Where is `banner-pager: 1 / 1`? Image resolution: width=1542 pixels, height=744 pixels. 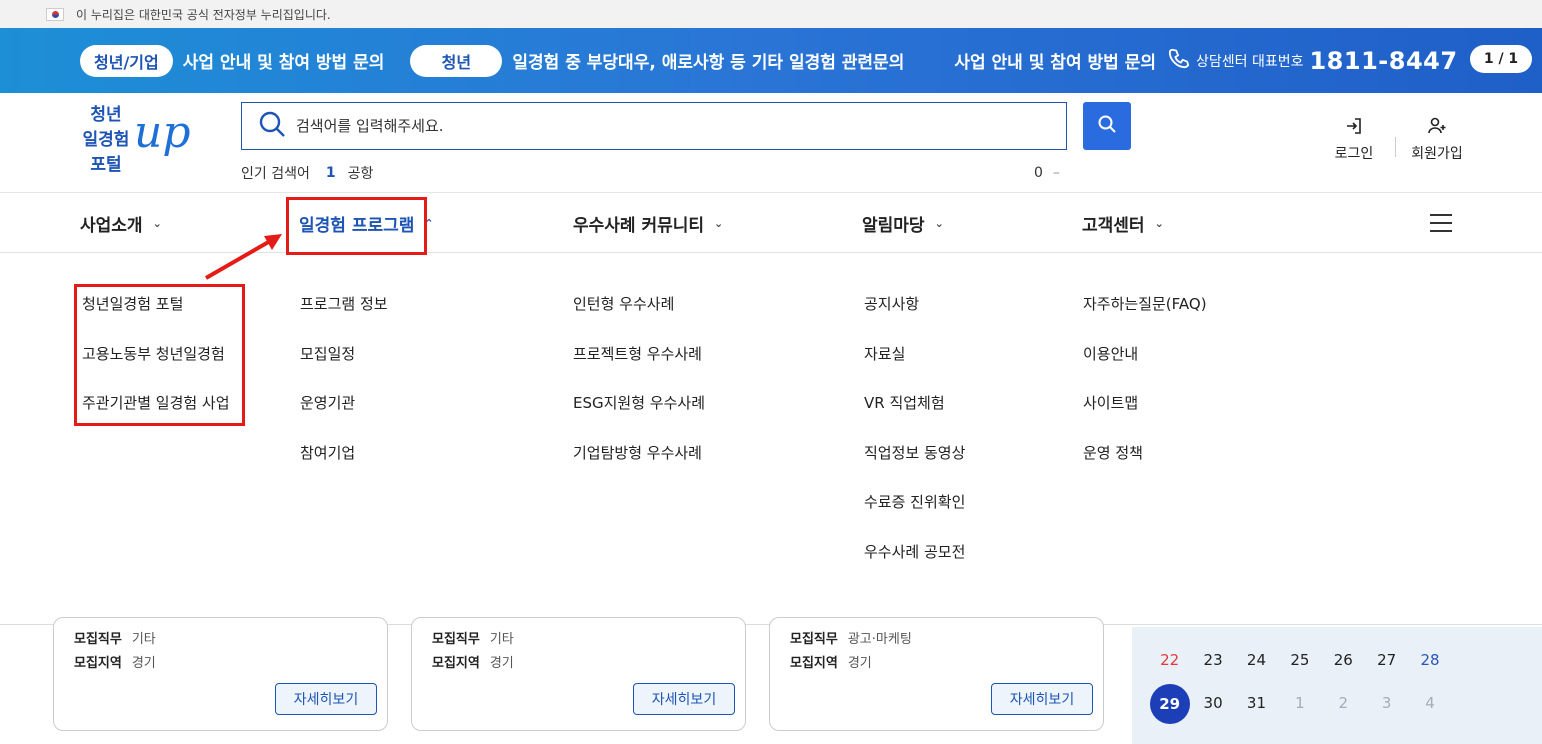
banner-pager: 1 / 1 is located at coordinates (1501, 59).